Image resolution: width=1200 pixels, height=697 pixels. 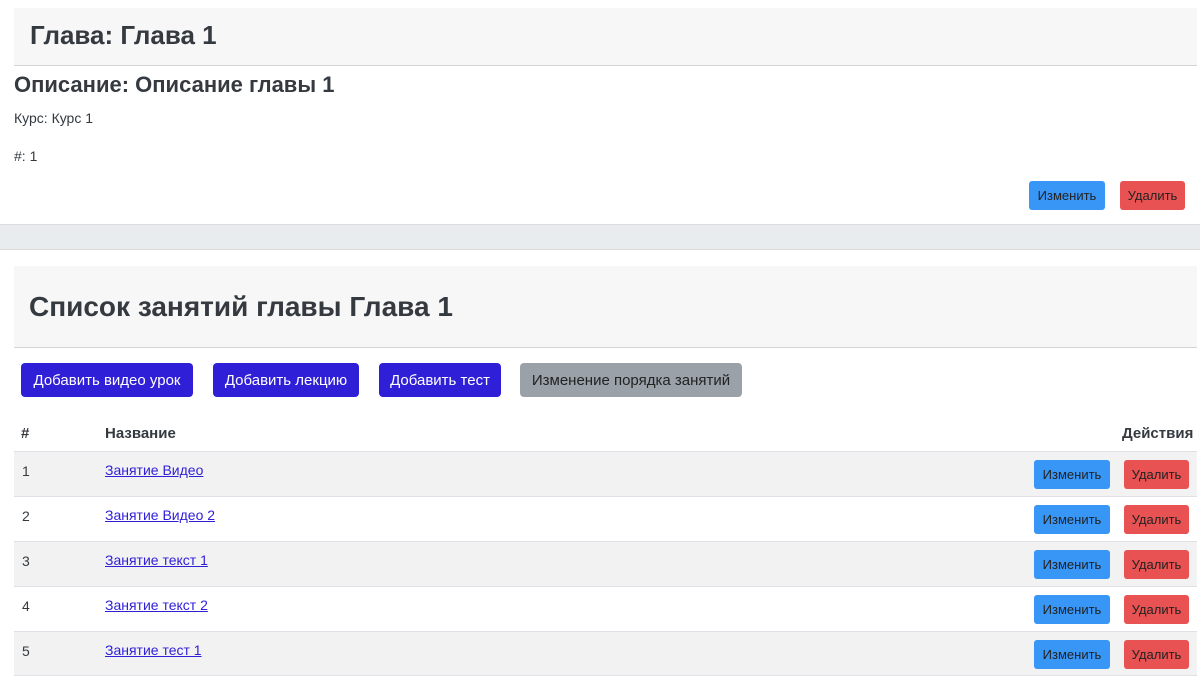 I want to click on column-header-actions: Действия, so click(x=1158, y=433).